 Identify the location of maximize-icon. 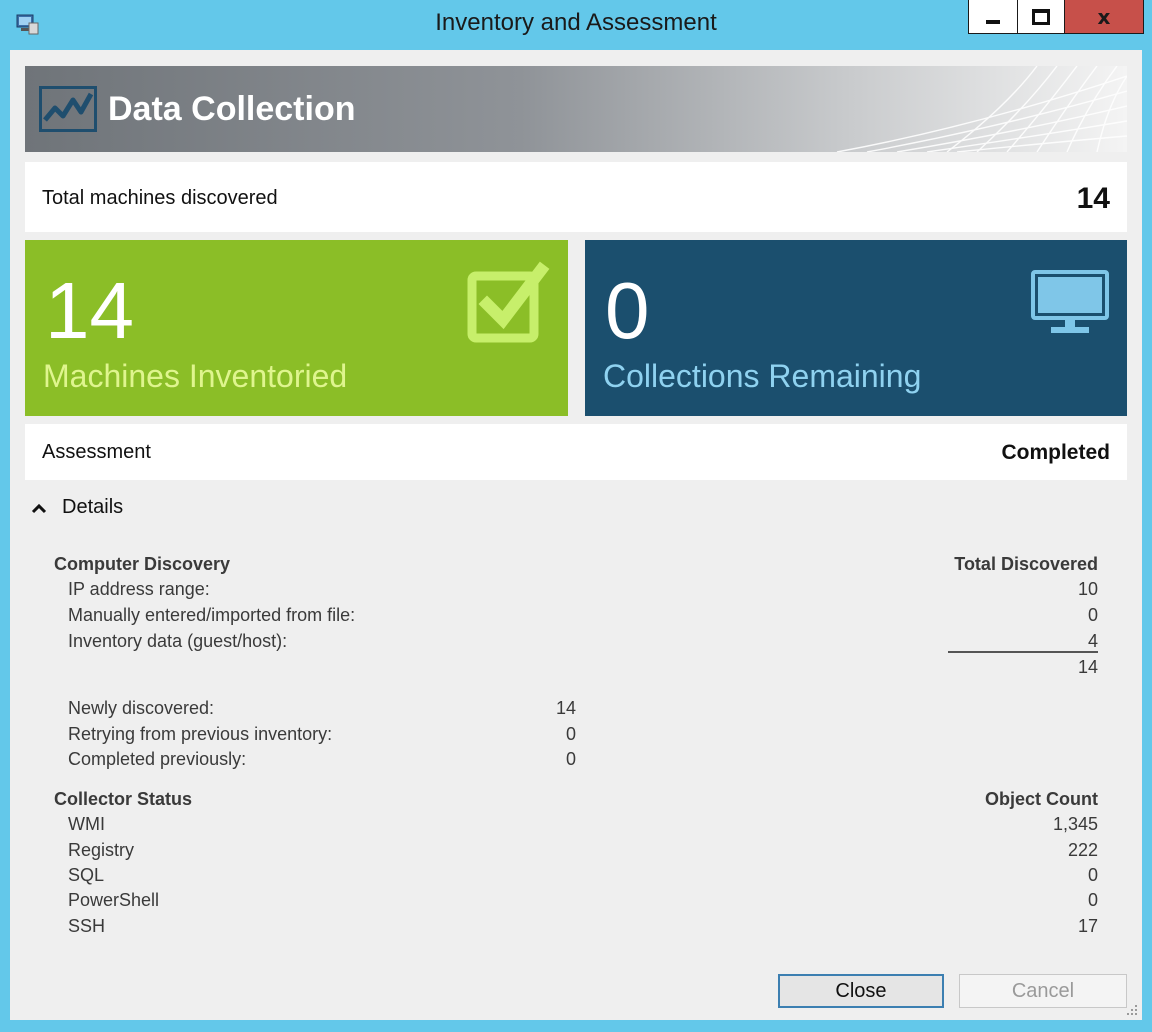
(1041, 16).